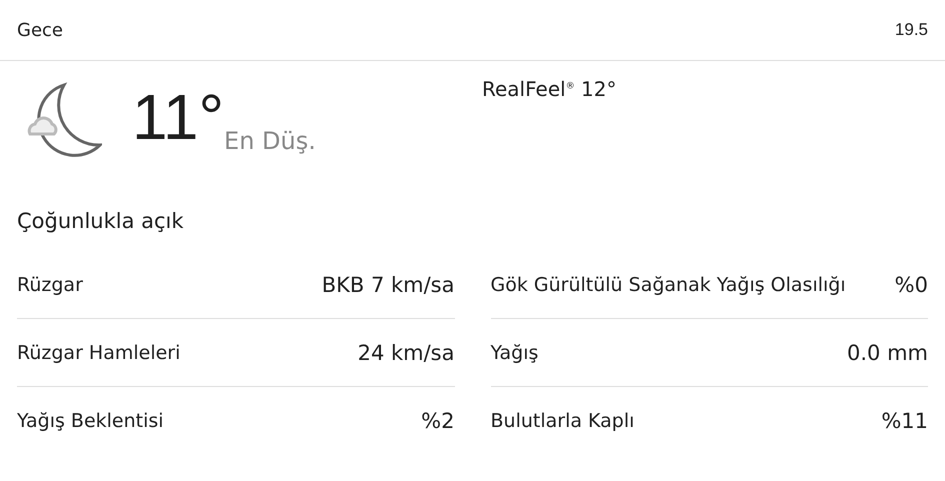  What do you see at coordinates (178, 117) in the screenshot?
I see `temperature-value: 11°` at bounding box center [178, 117].